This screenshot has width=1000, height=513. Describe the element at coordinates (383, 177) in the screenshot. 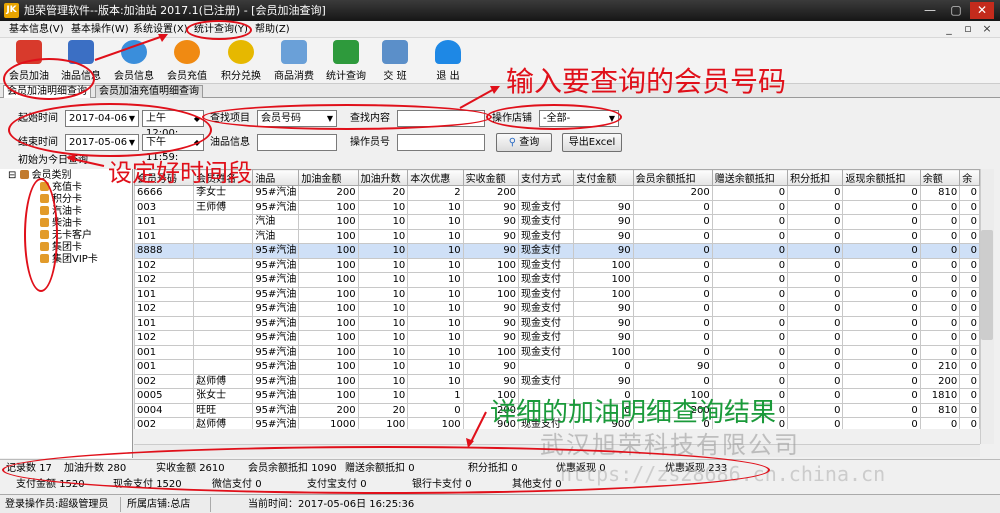

I see `column-header: 加油升数` at that location.